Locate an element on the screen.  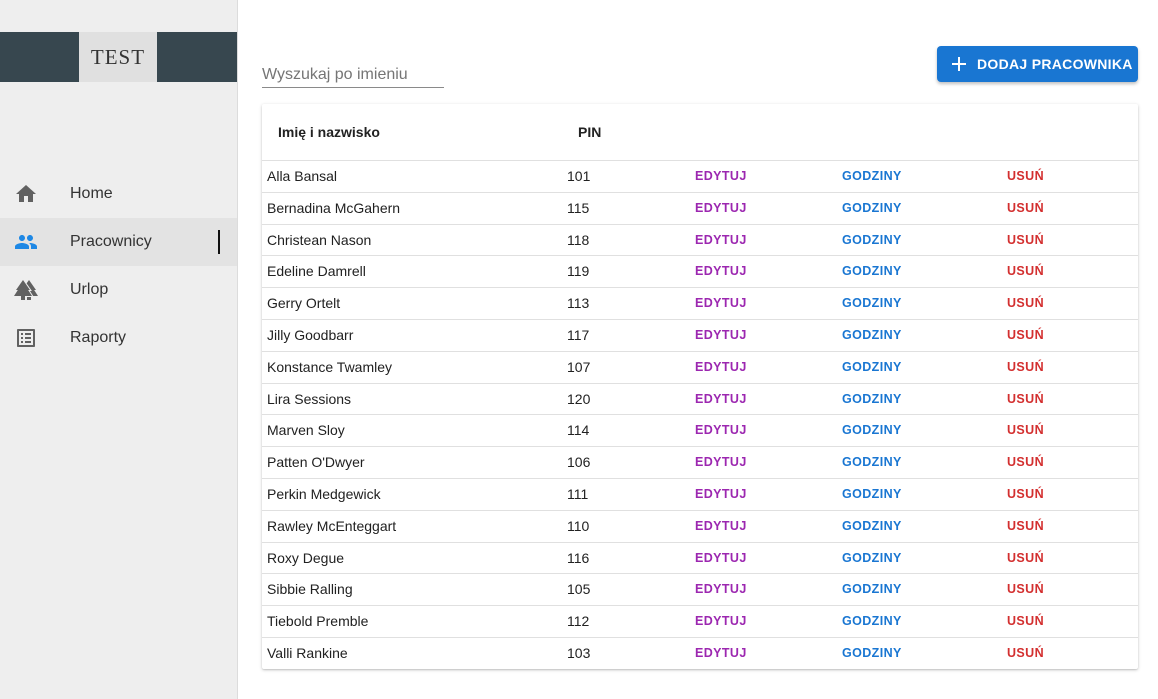
sidebar-item-label: Pracownicy is located at coordinates (111, 241).